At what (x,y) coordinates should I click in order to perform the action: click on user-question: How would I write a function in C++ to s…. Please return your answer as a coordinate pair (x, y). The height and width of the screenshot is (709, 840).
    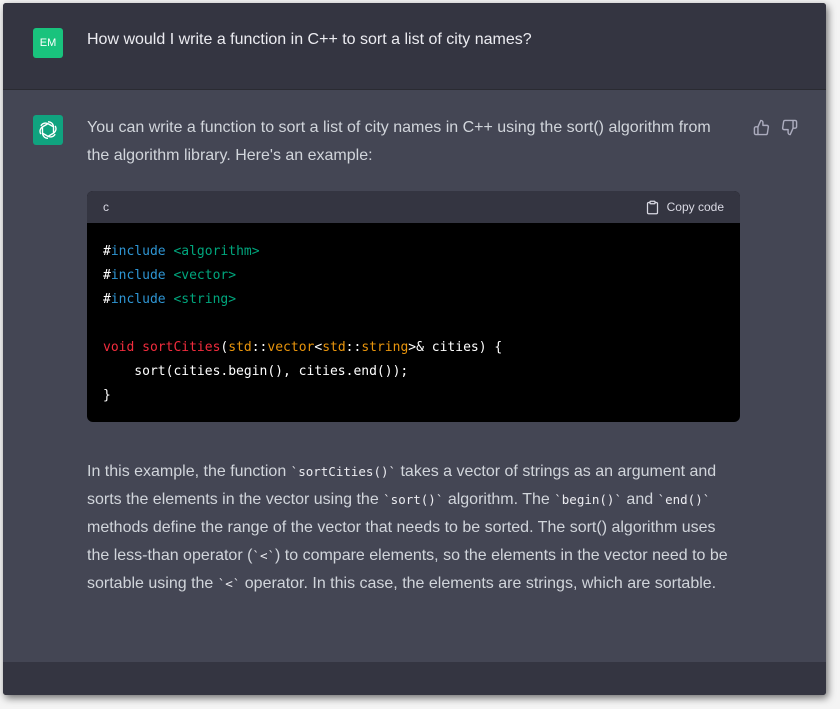
    Looking at the image, I should click on (309, 39).